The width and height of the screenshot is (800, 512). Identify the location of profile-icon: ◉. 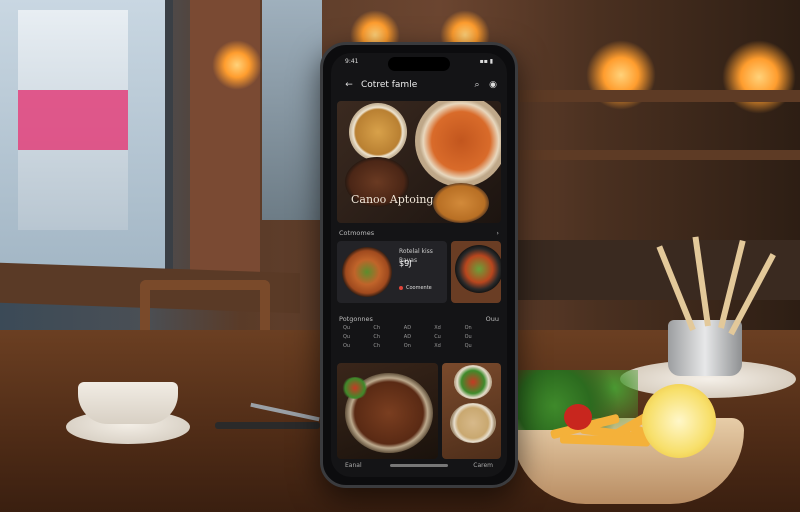
(493, 85).